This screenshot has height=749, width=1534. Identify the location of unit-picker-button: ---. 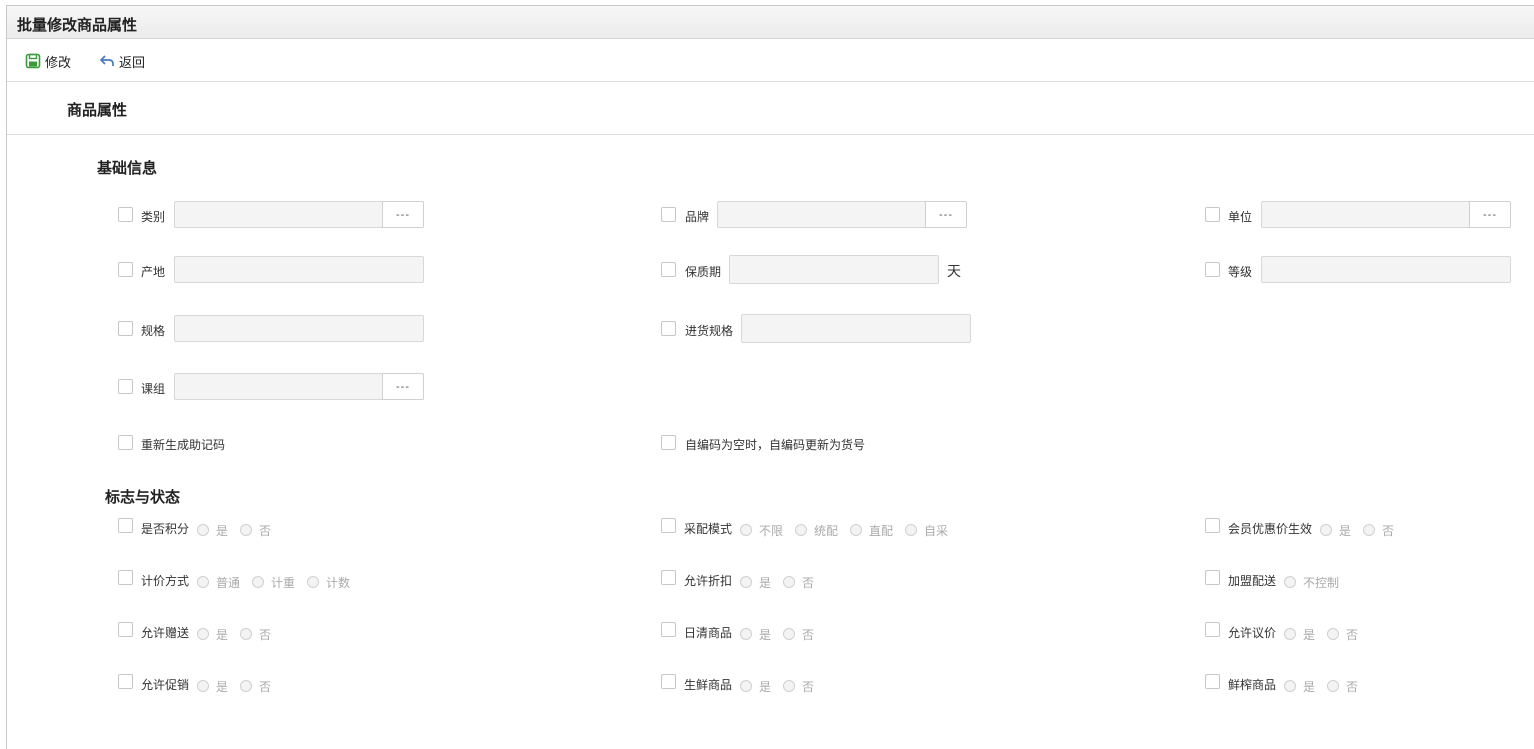
(1490, 214).